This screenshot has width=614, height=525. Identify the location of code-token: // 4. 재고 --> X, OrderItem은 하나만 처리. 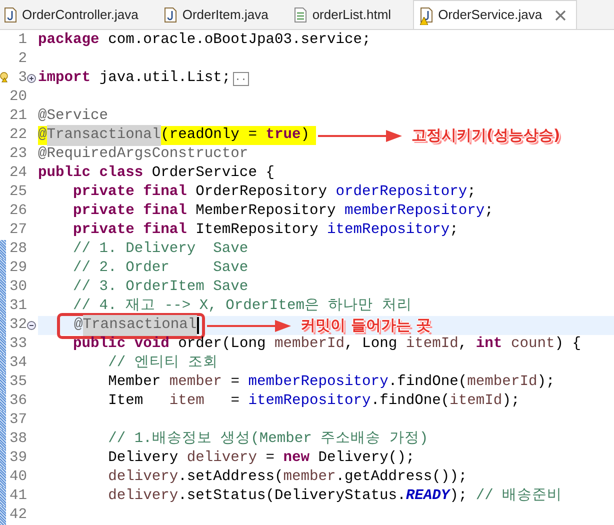
(242, 306).